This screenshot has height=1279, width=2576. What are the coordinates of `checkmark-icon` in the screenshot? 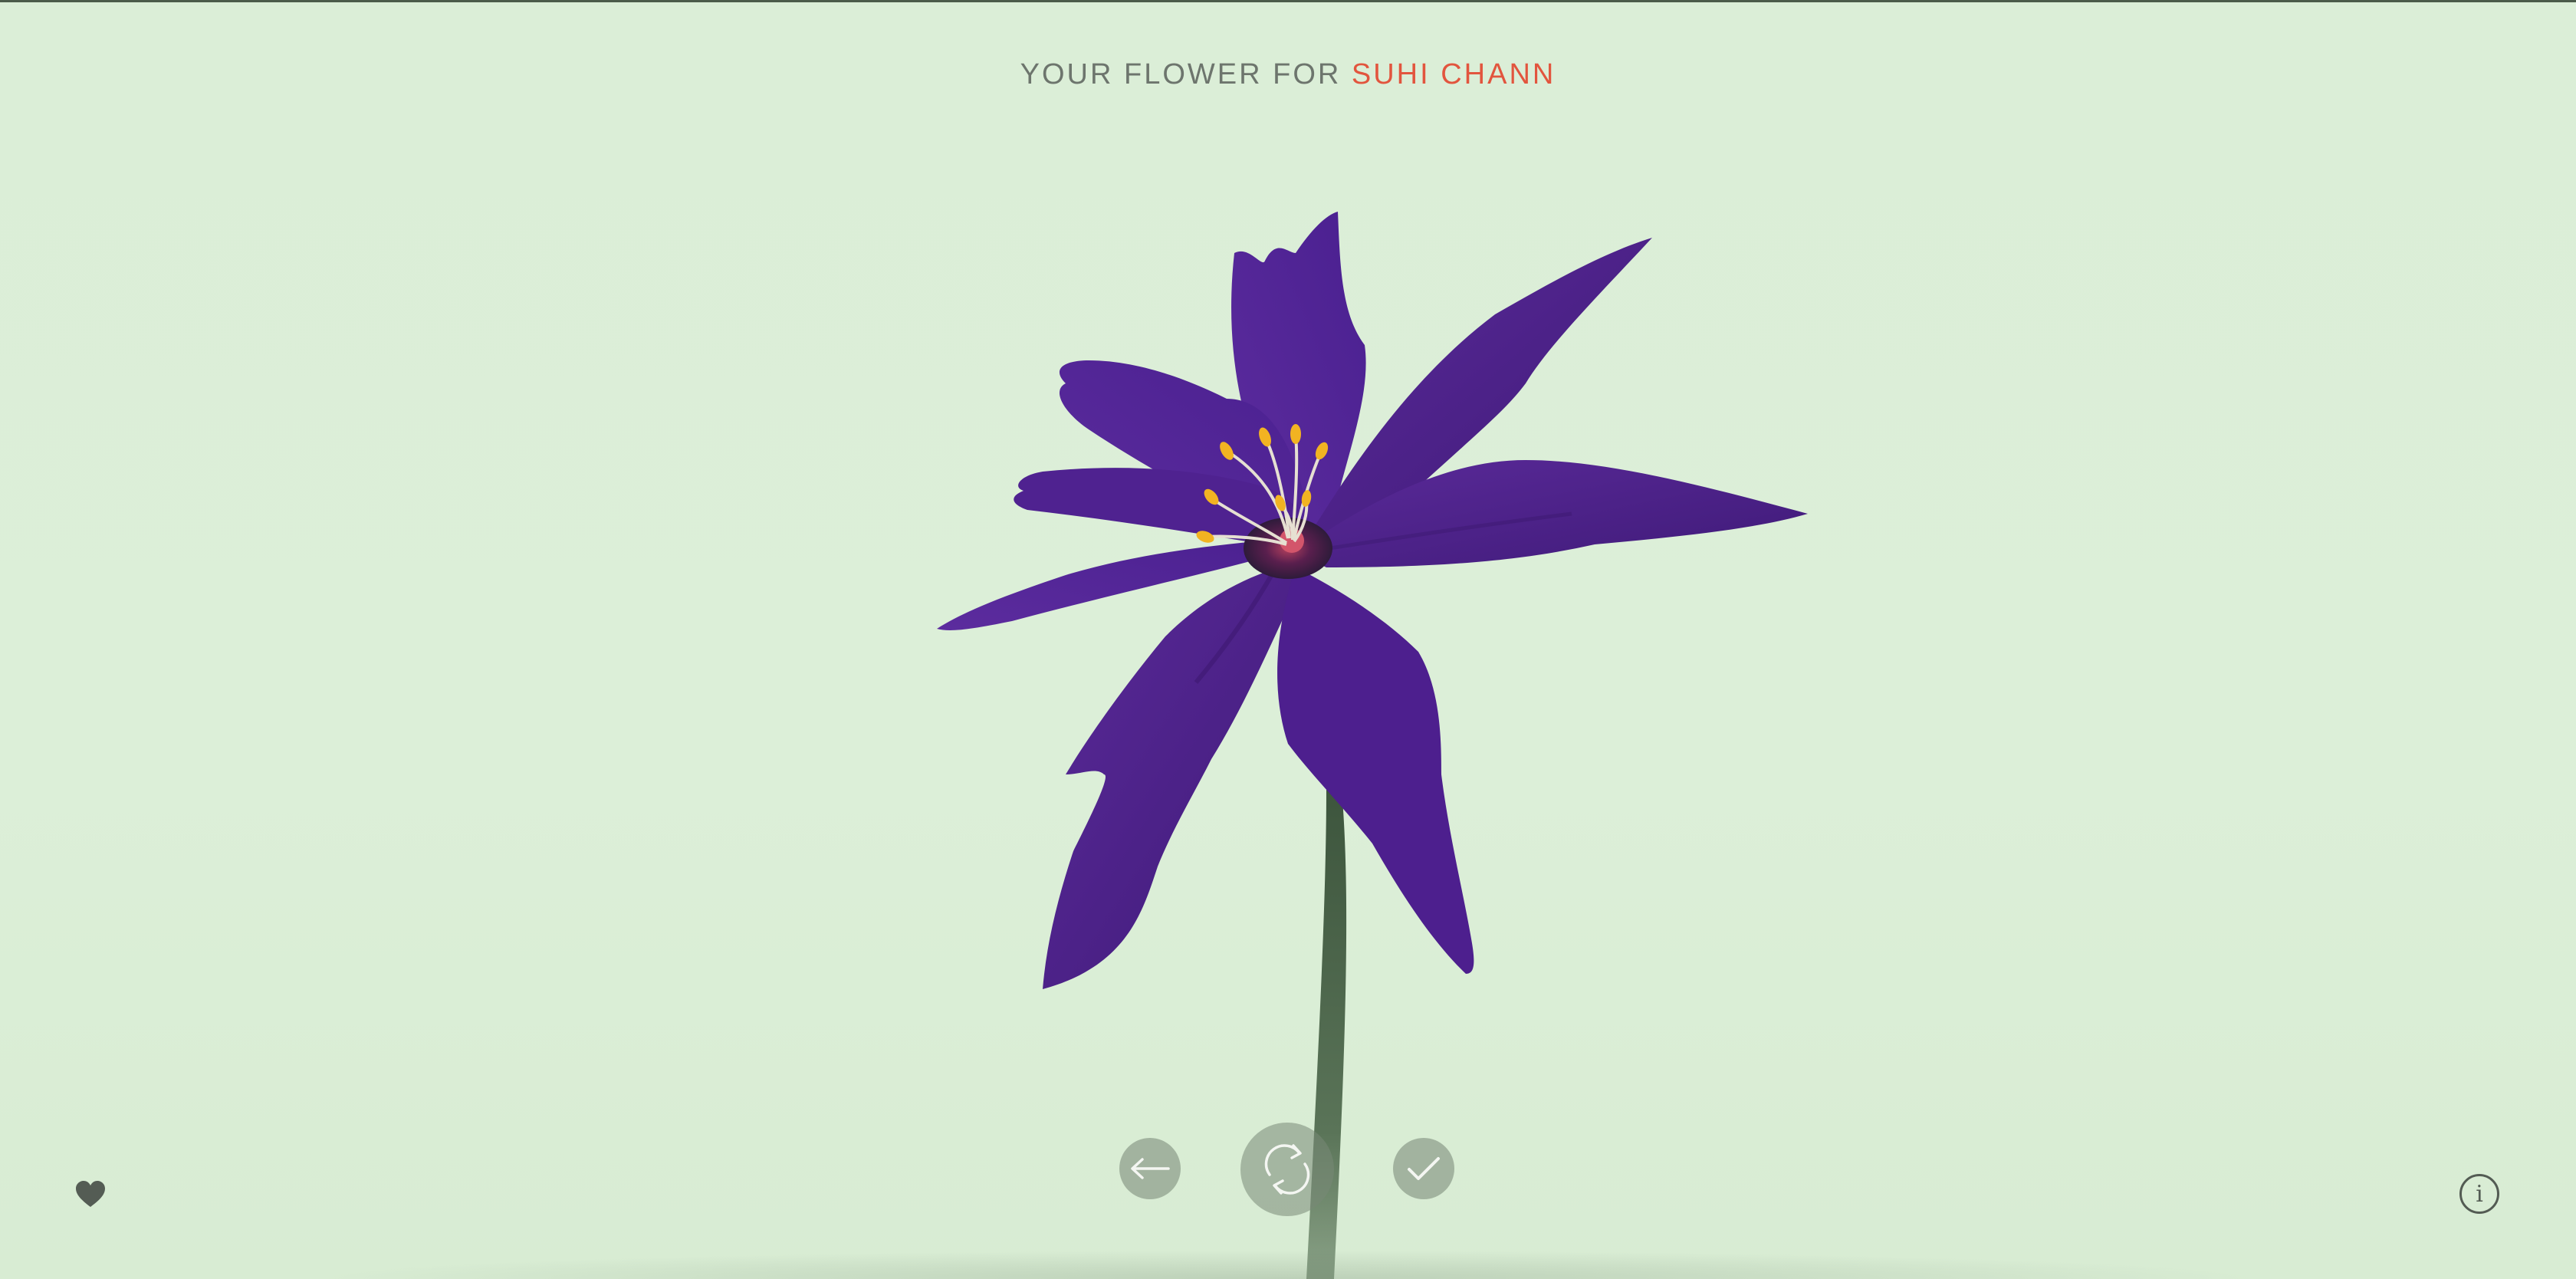 It's located at (1424, 1168).